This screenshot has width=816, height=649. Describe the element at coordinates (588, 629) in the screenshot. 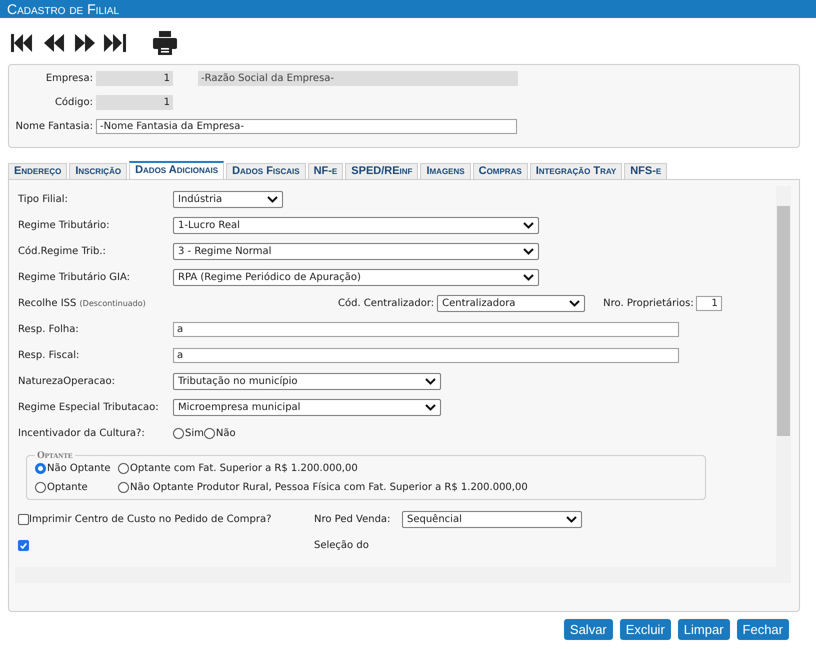

I see `action-button: Salvar` at that location.